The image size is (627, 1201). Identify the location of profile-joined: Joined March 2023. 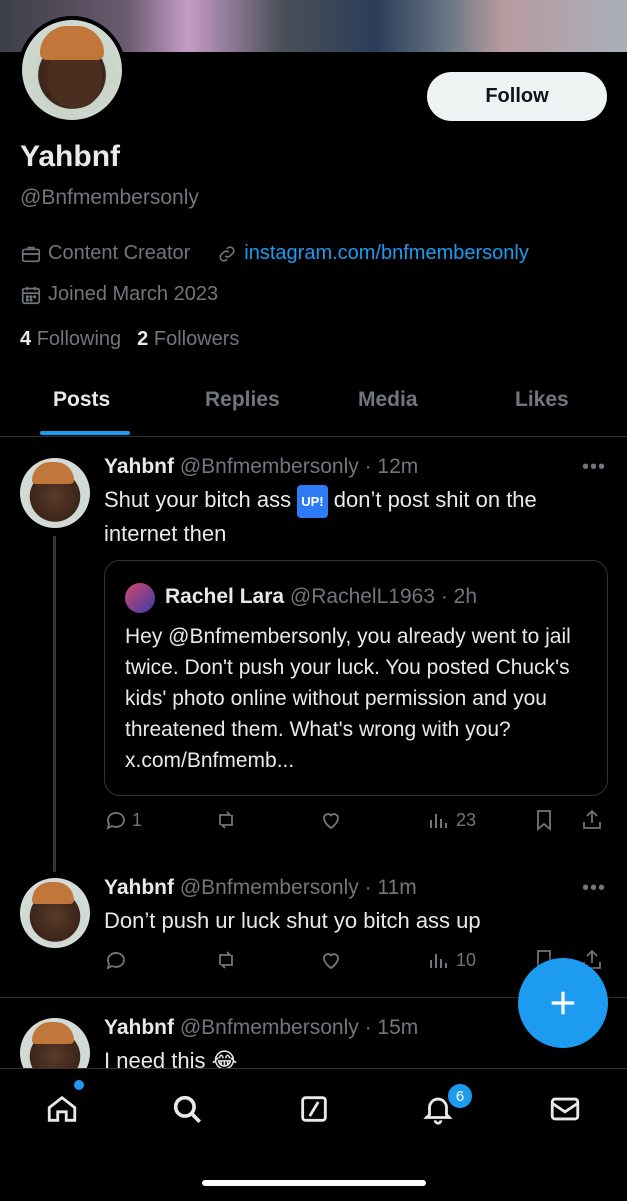
(133, 294).